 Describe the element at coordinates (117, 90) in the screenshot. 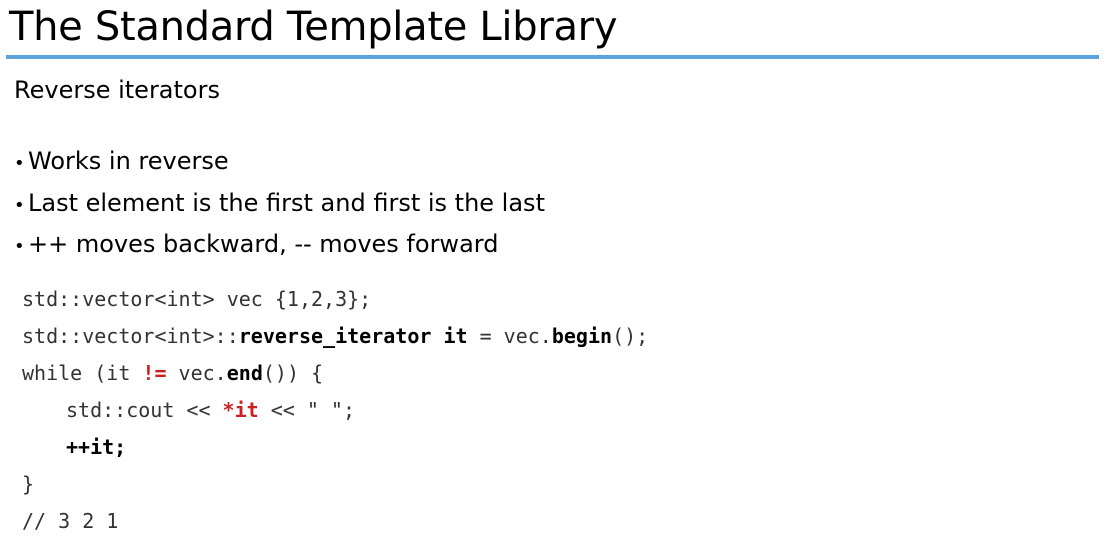

I see `slide-subtitle: Reverse iterators` at that location.